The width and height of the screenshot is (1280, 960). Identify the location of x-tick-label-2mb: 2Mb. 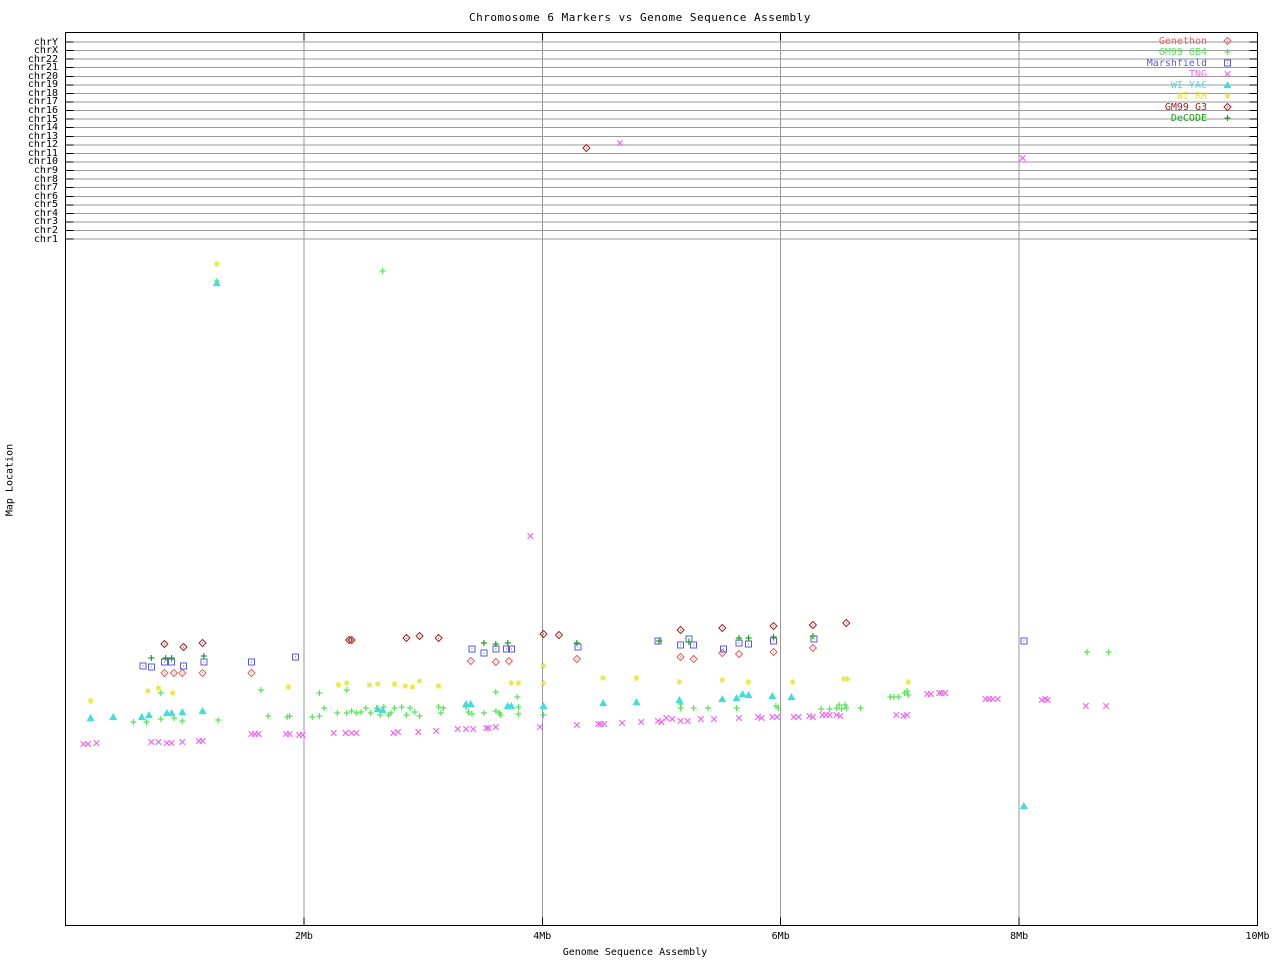
(303, 936).